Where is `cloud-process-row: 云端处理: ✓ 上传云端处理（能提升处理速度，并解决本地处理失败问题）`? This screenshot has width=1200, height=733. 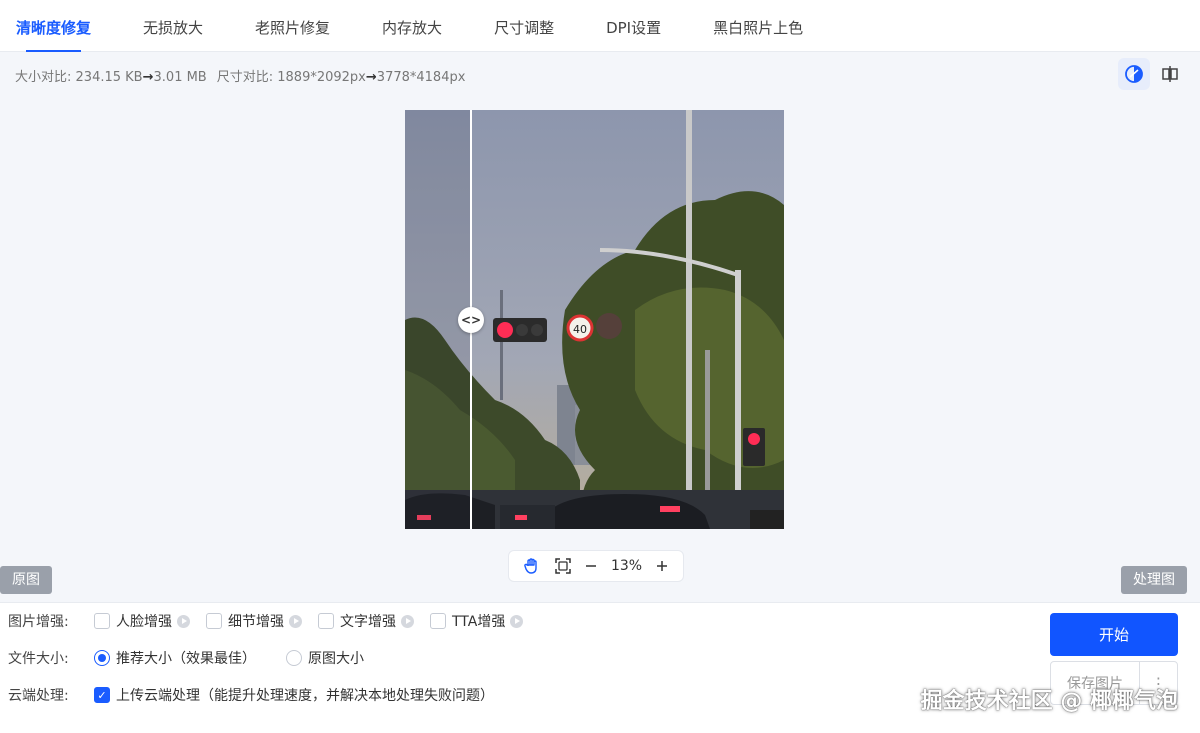
cloud-process-row: 云端处理: ✓ 上传云端处理（能提升处理速度，并解决本地处理失败问题） is located at coordinates (259, 695).